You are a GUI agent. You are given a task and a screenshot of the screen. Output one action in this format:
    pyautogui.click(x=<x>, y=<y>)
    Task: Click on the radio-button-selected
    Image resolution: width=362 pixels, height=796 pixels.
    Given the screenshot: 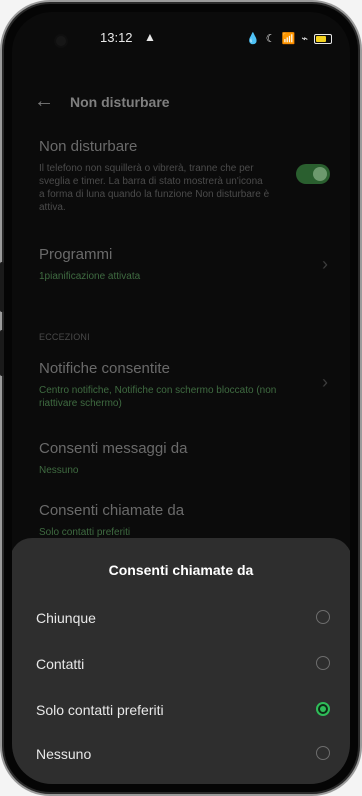 What is the action you would take?
    pyautogui.click(x=323, y=709)
    